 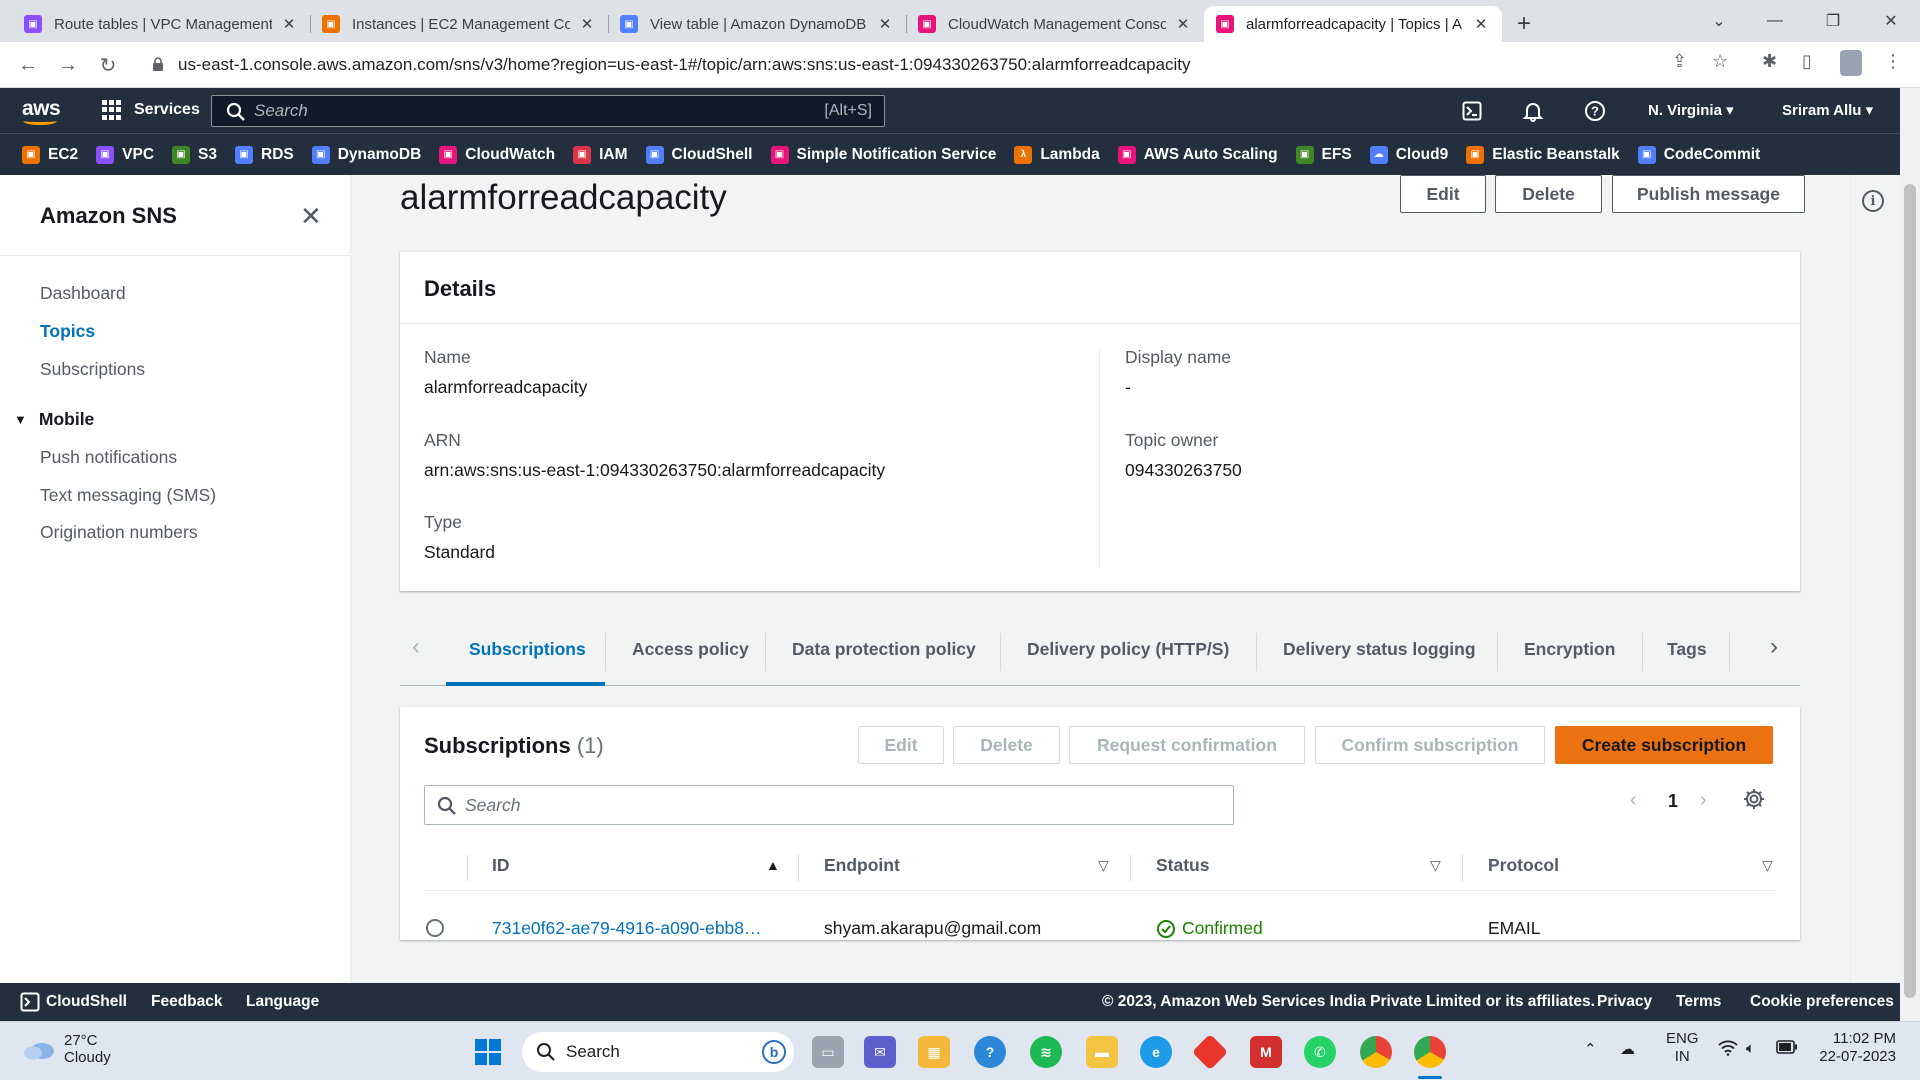 What do you see at coordinates (435, 928) in the screenshot?
I see `row-select-radio` at bounding box center [435, 928].